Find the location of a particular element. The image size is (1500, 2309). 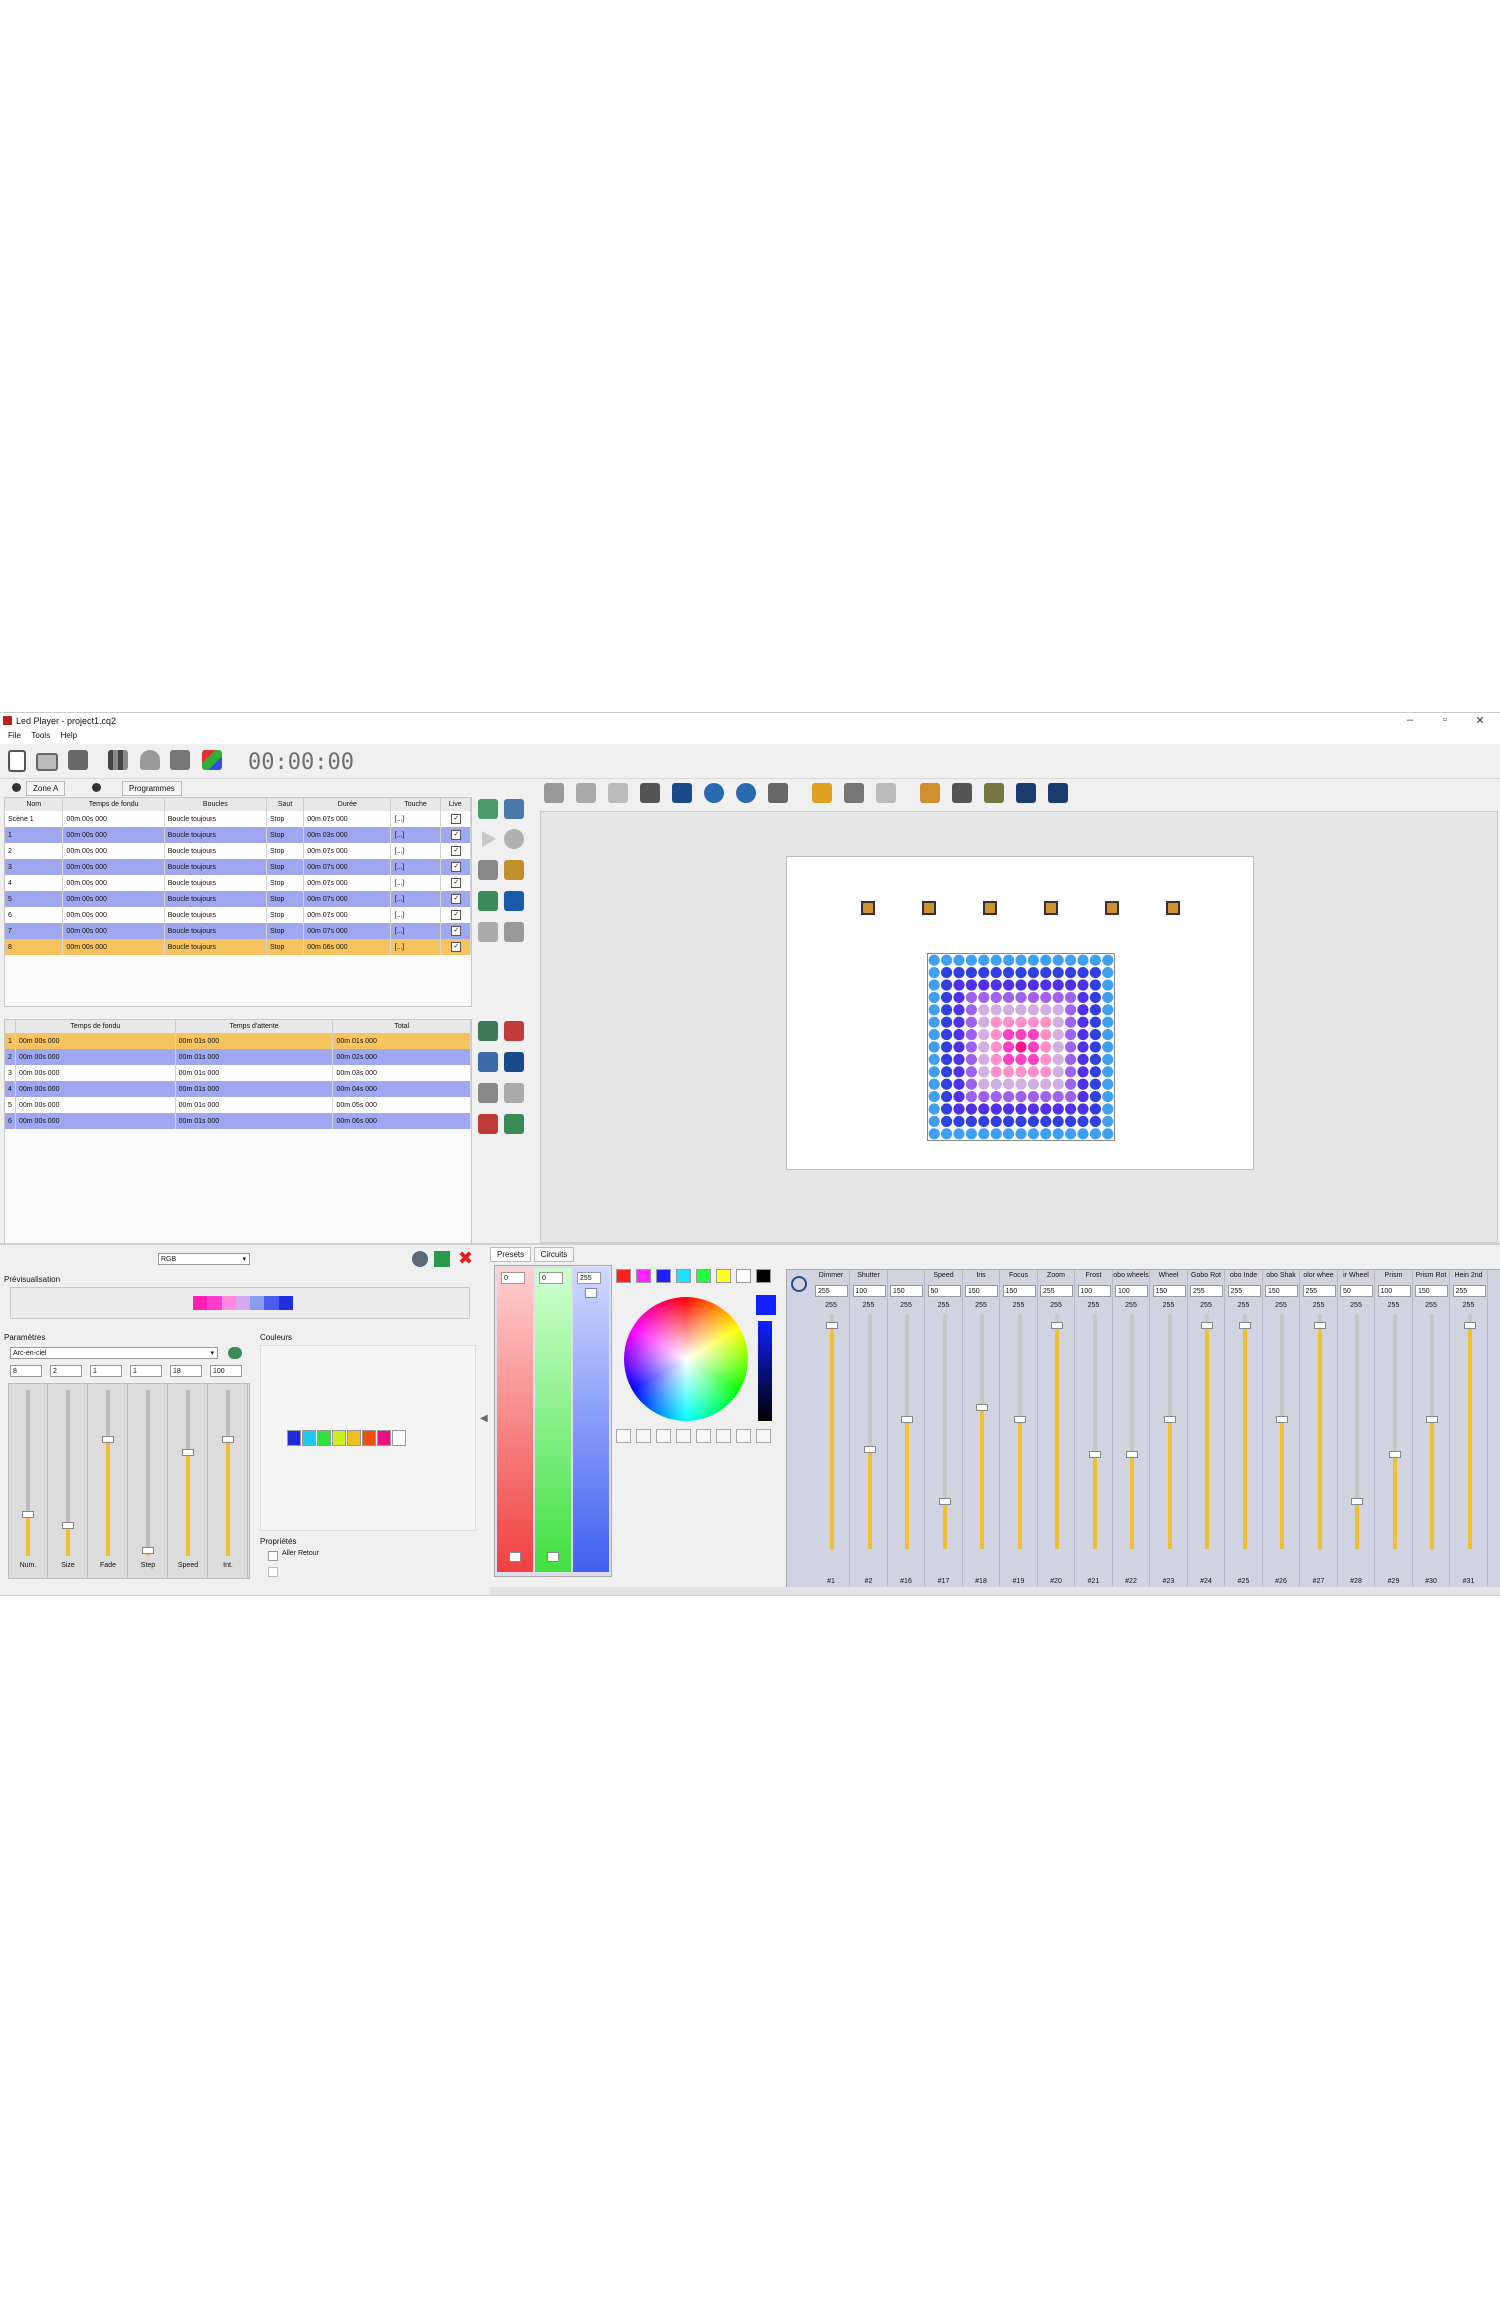

scene-col-header: Touche is located at coordinates (415, 804).